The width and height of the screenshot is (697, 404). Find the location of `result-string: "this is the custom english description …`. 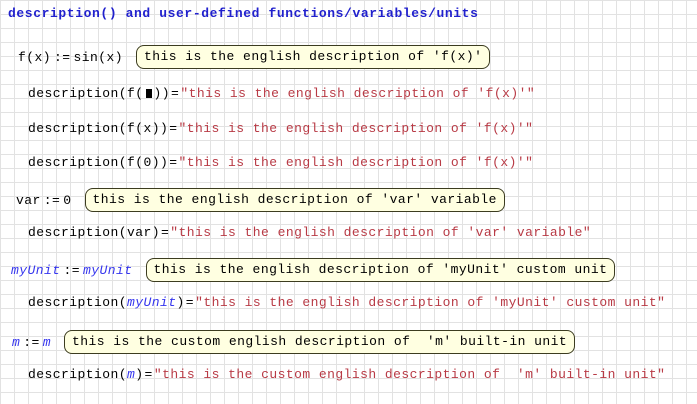

result-string: "this is the custom english description … is located at coordinates (409, 374).